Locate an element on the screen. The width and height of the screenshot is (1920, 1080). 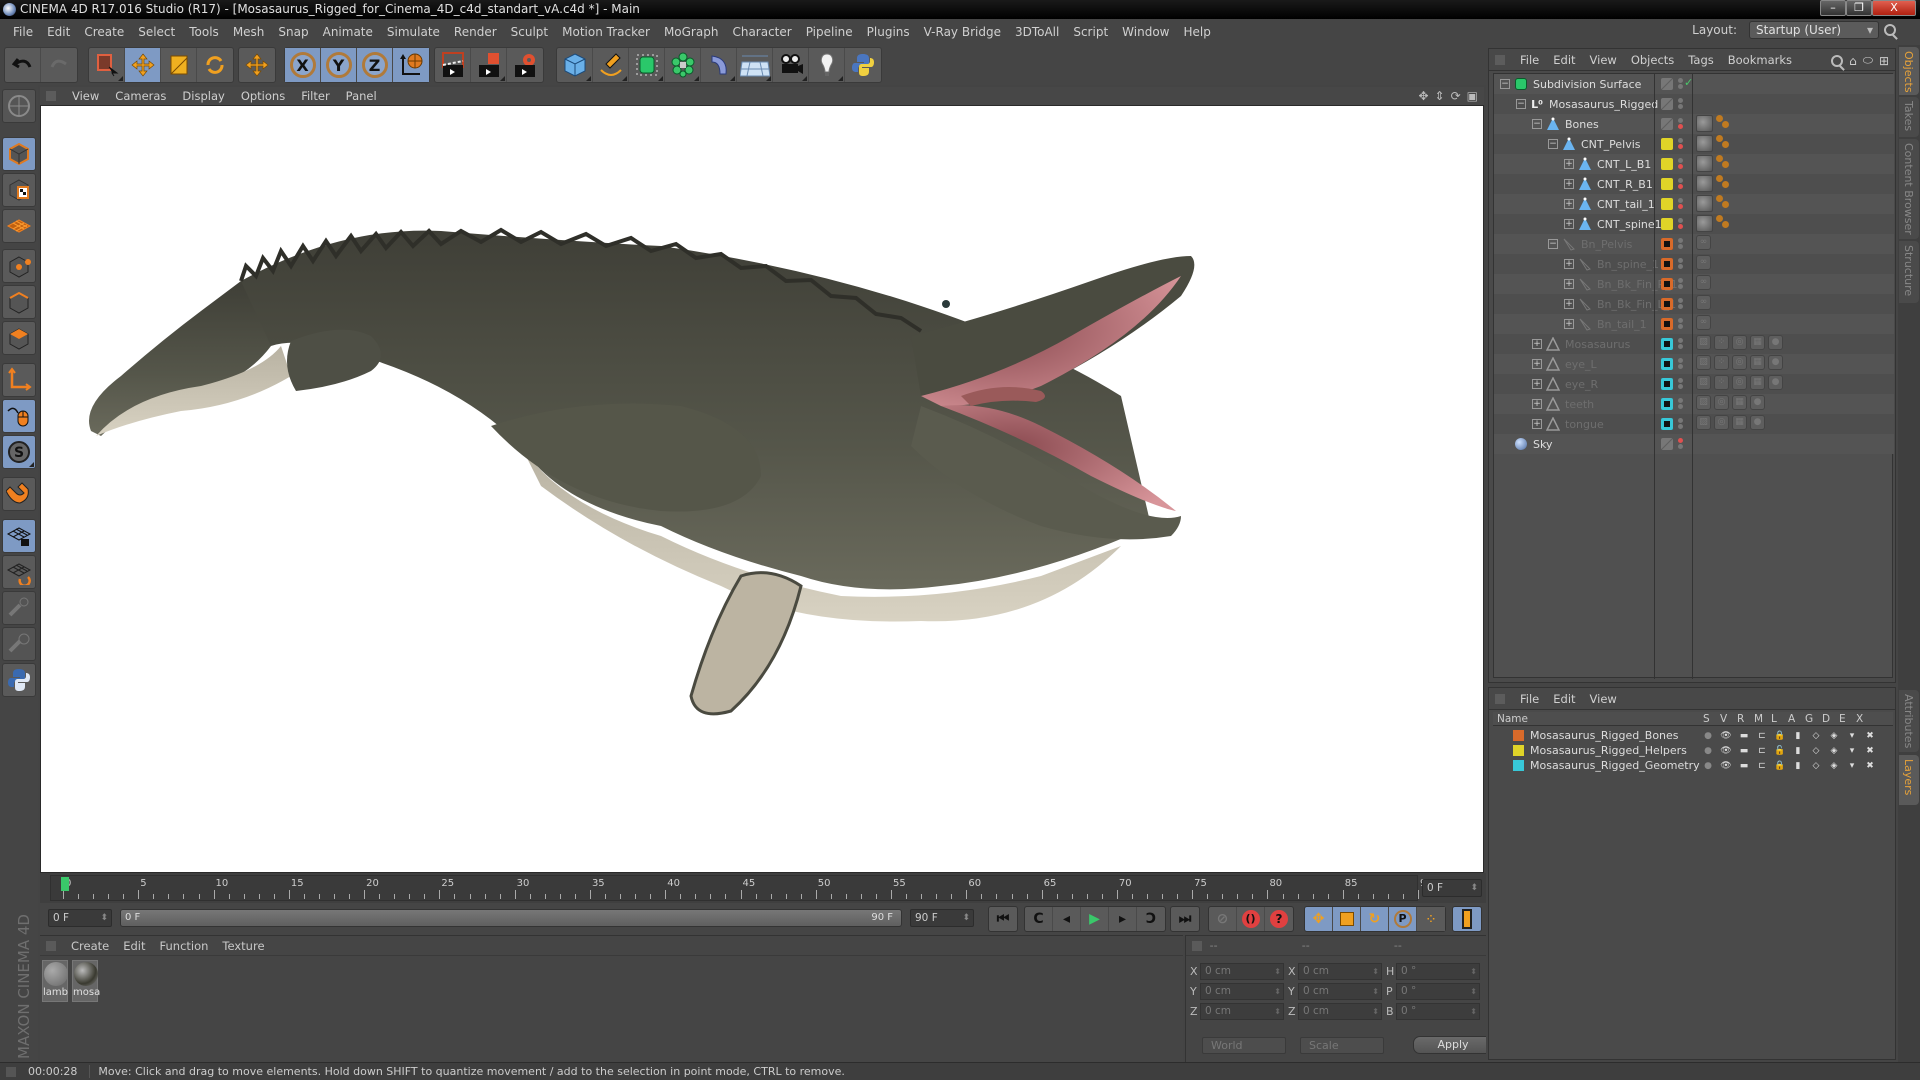
preview-range-slider: 0 F 90 F is located at coordinates (511, 918).